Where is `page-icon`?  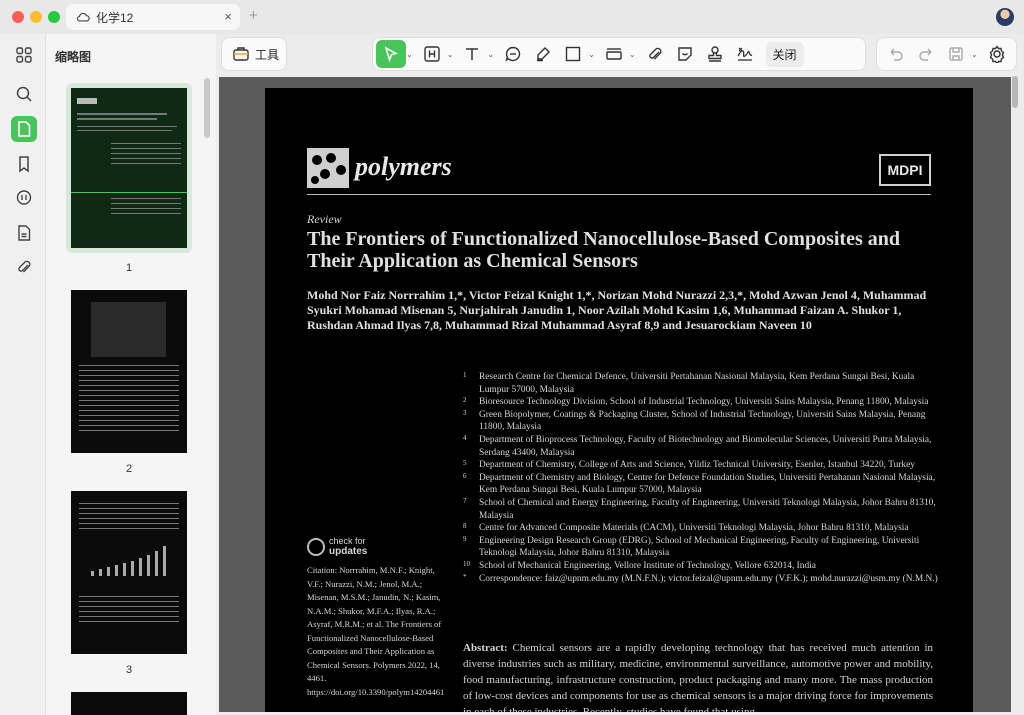
page-icon is located at coordinates (24, 129).